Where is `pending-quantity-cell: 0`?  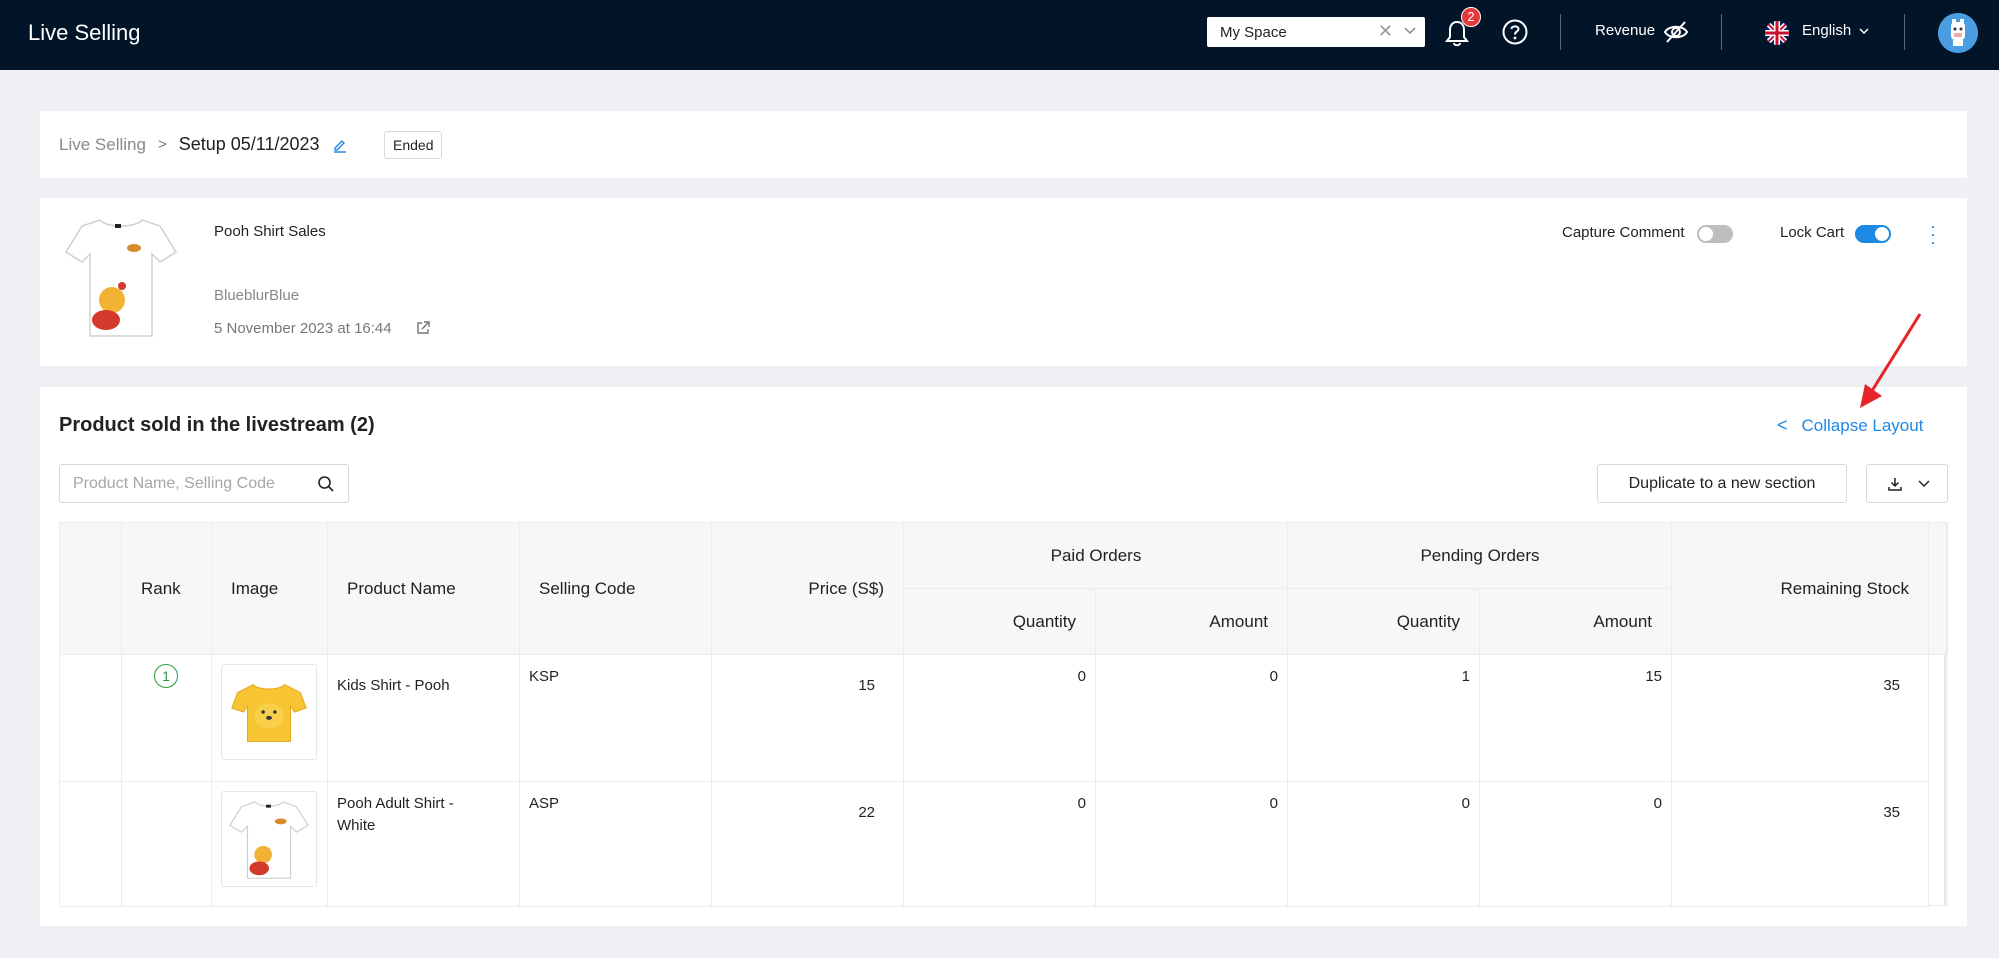
pending-quantity-cell: 0 is located at coordinates (1384, 844).